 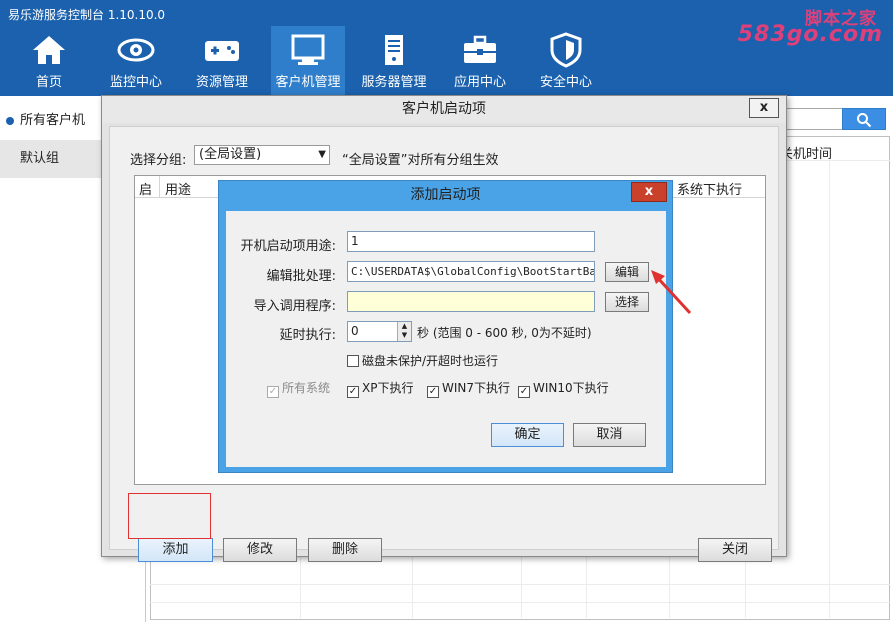 I want to click on gamepad-icon, so click(x=222, y=51).